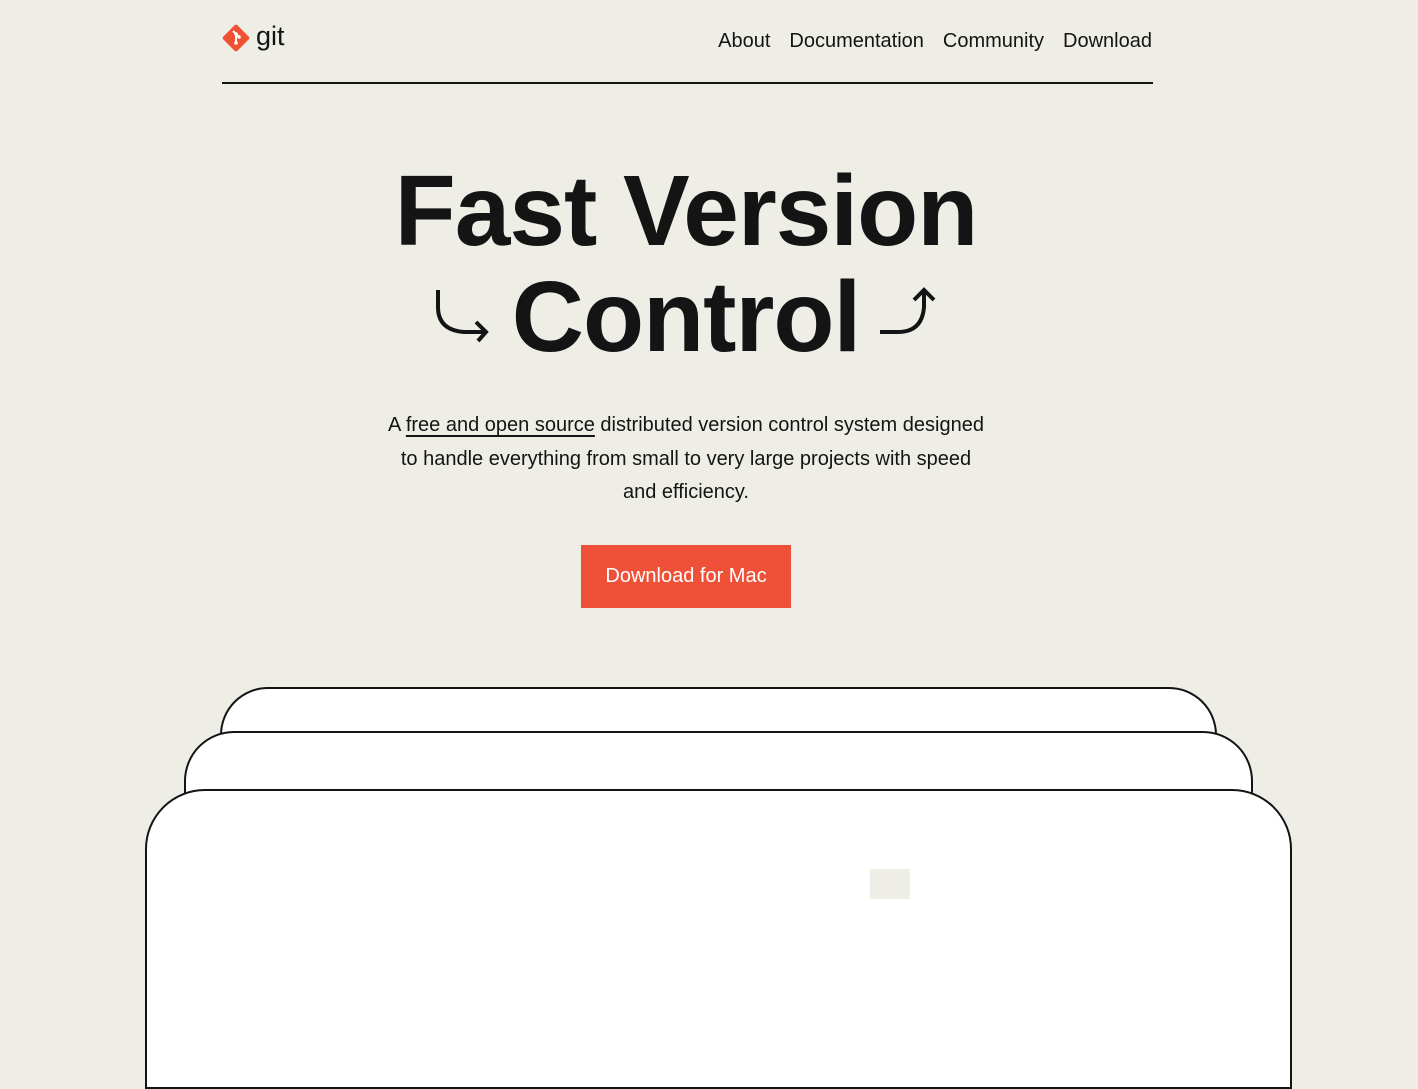 Image resolution: width=1418 pixels, height=1089 pixels. What do you see at coordinates (687, 83) in the screenshot?
I see `header-divider` at bounding box center [687, 83].